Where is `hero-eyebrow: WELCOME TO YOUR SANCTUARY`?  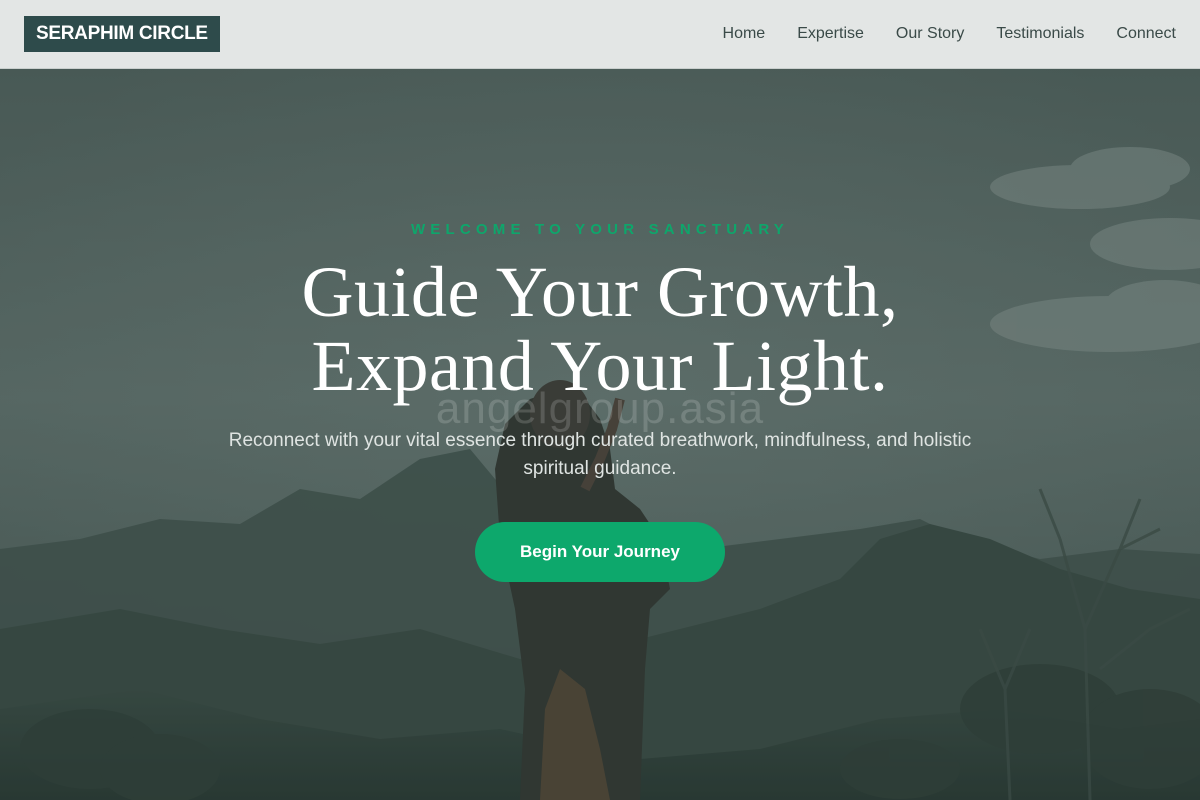 hero-eyebrow: WELCOME TO YOUR SANCTUARY is located at coordinates (600, 229).